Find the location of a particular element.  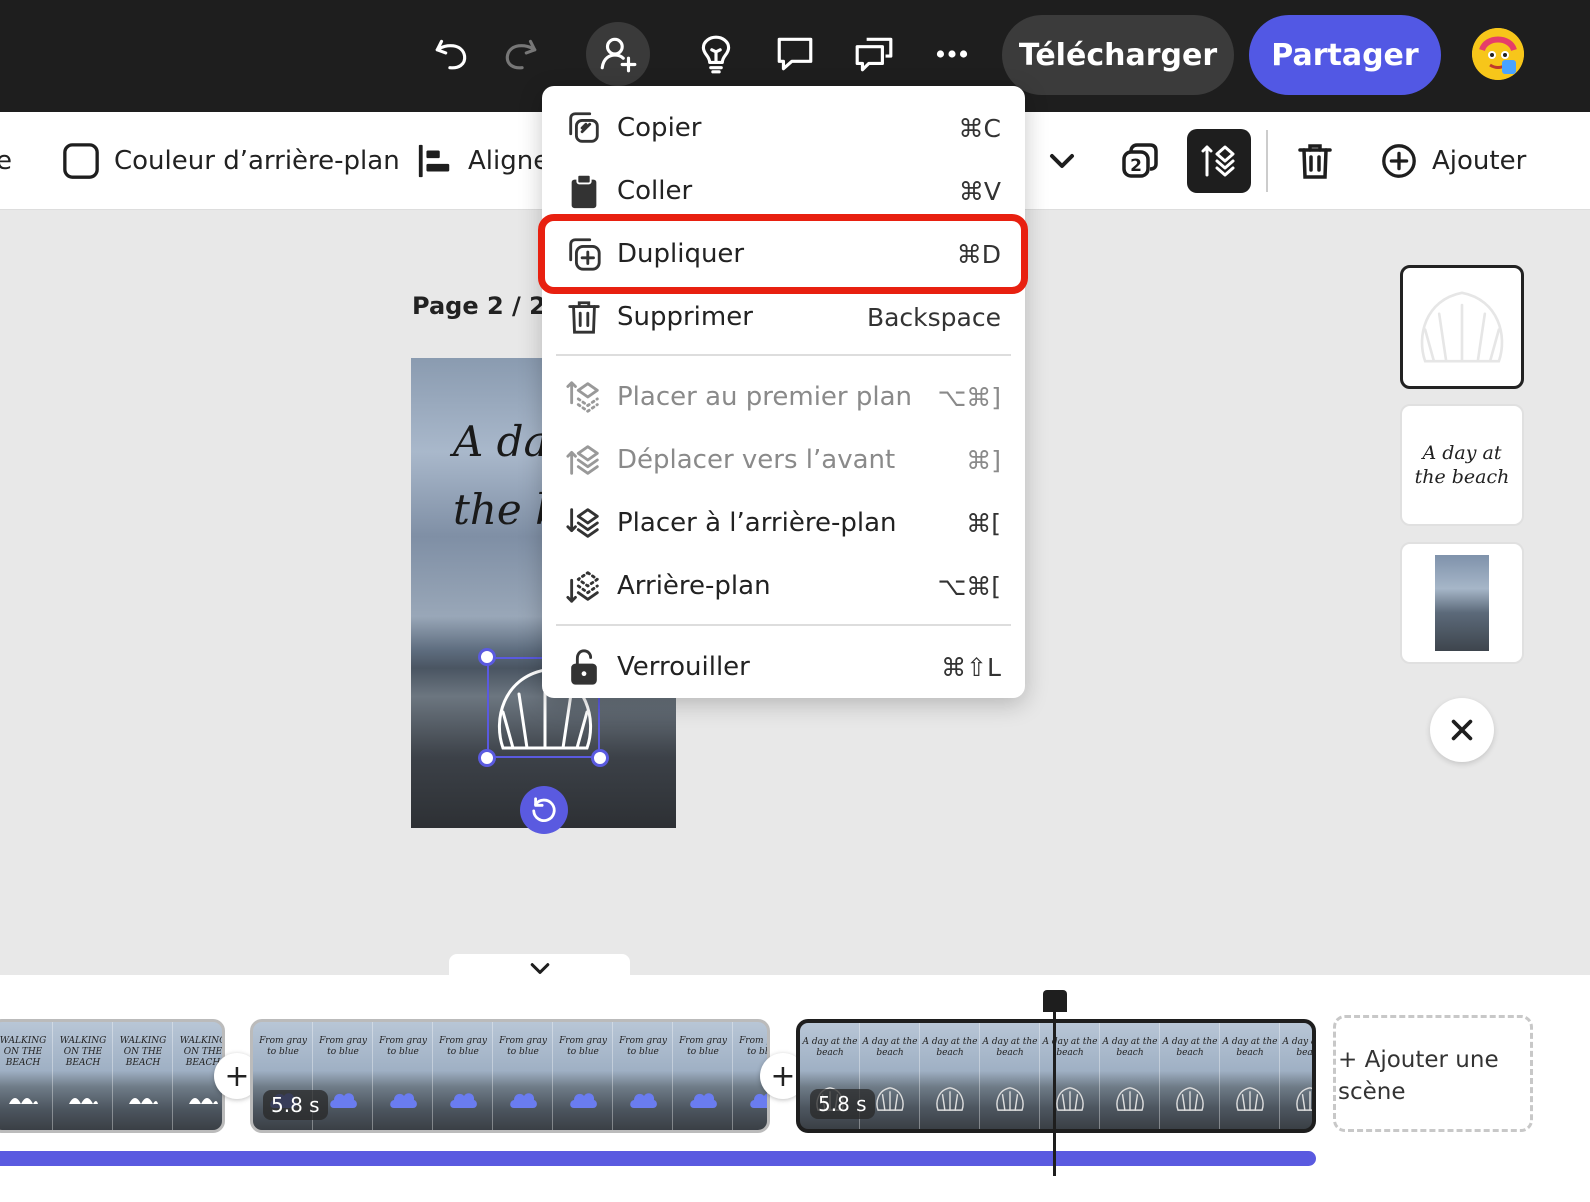

more-icon is located at coordinates (952, 54).